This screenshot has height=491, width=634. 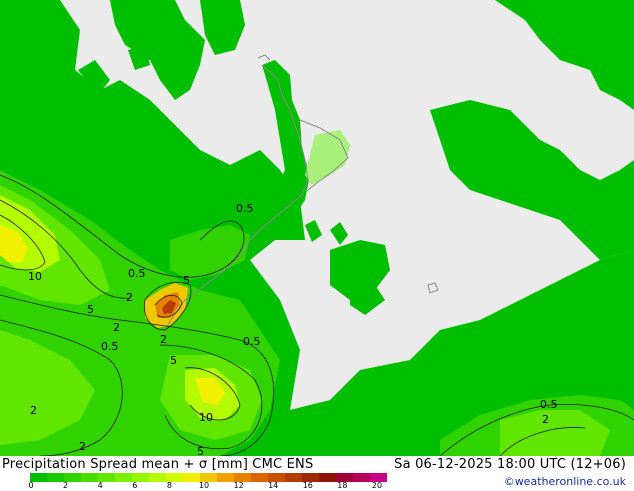 I want to click on legend-tick-label: 20, so click(x=377, y=485).